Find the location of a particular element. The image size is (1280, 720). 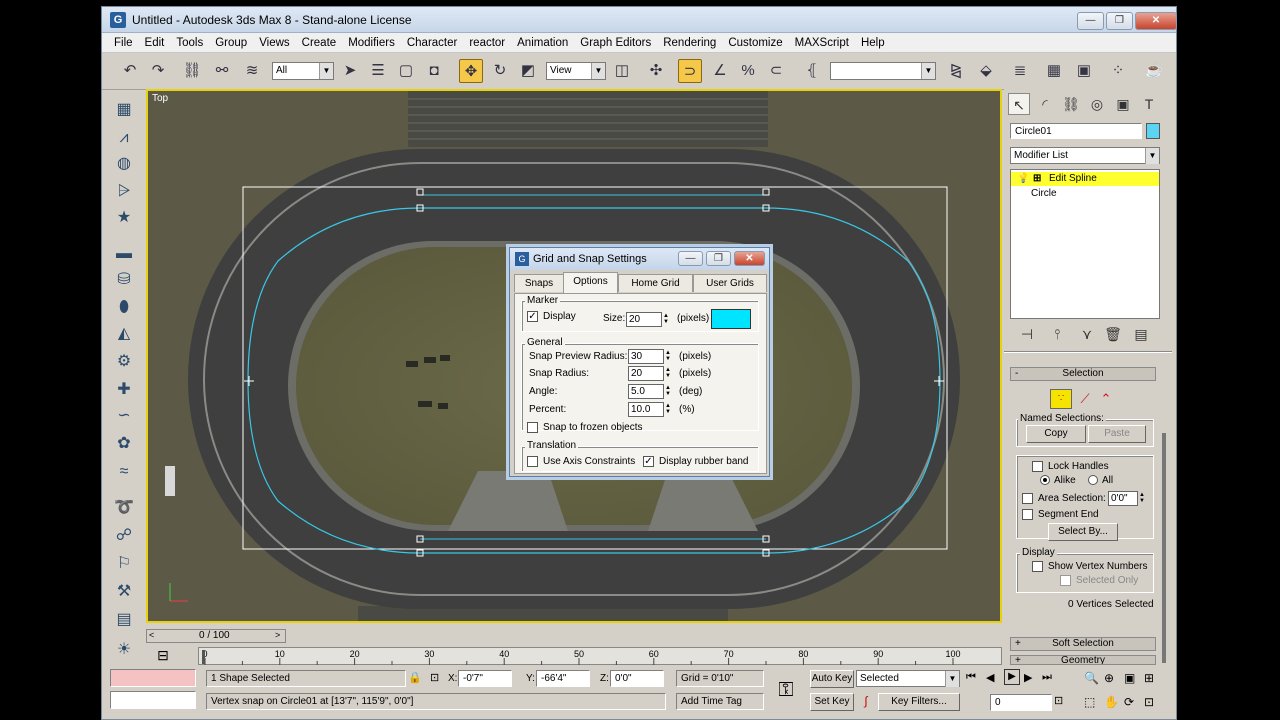

bone-icon: ☍ is located at coordinates (124, 536).